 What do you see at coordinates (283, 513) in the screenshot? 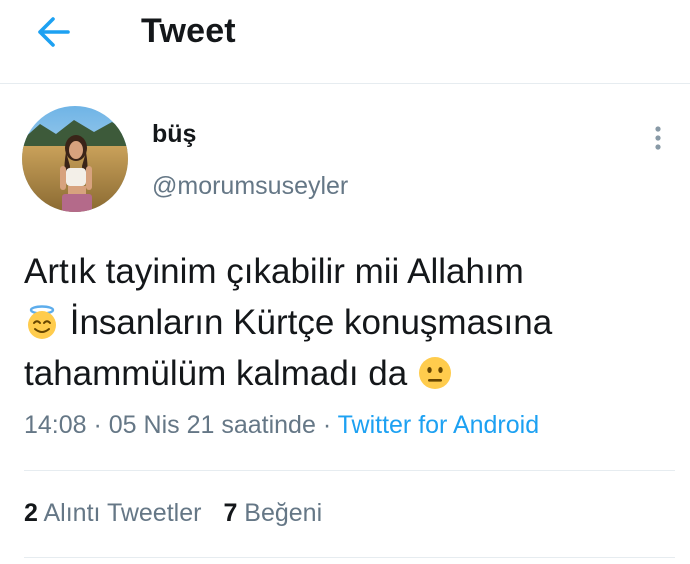
I see `like-label: Beğeni` at bounding box center [283, 513].